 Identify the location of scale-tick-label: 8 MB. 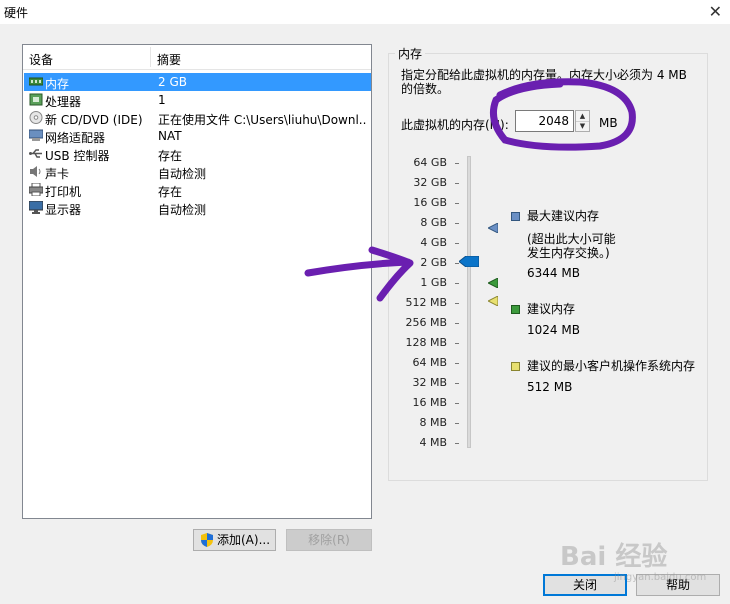
(433, 422).